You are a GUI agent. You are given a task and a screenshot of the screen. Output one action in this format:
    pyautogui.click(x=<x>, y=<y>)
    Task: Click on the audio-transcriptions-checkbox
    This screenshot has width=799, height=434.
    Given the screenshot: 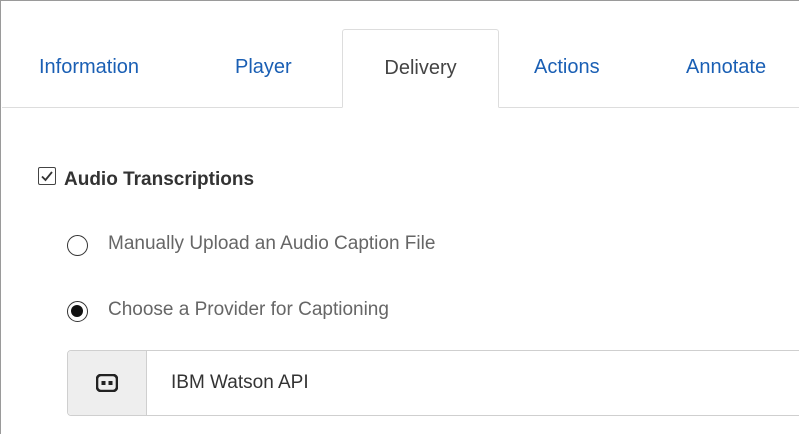 What is the action you would take?
    pyautogui.click(x=47, y=176)
    